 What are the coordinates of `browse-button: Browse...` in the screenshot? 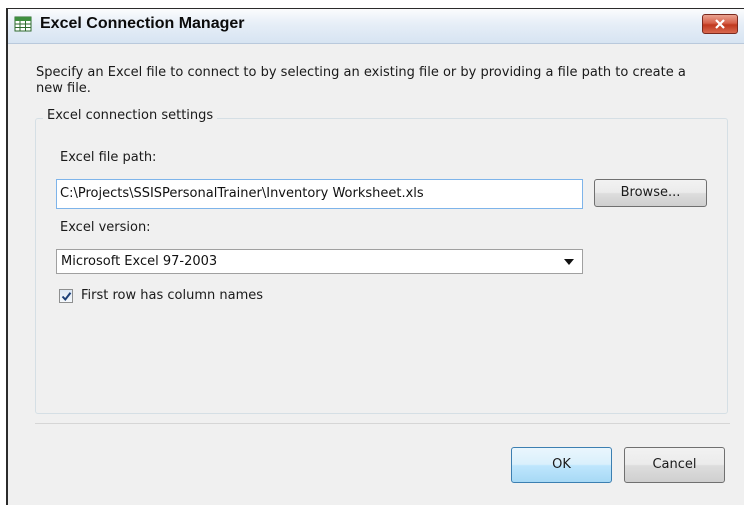 It's located at (650, 193).